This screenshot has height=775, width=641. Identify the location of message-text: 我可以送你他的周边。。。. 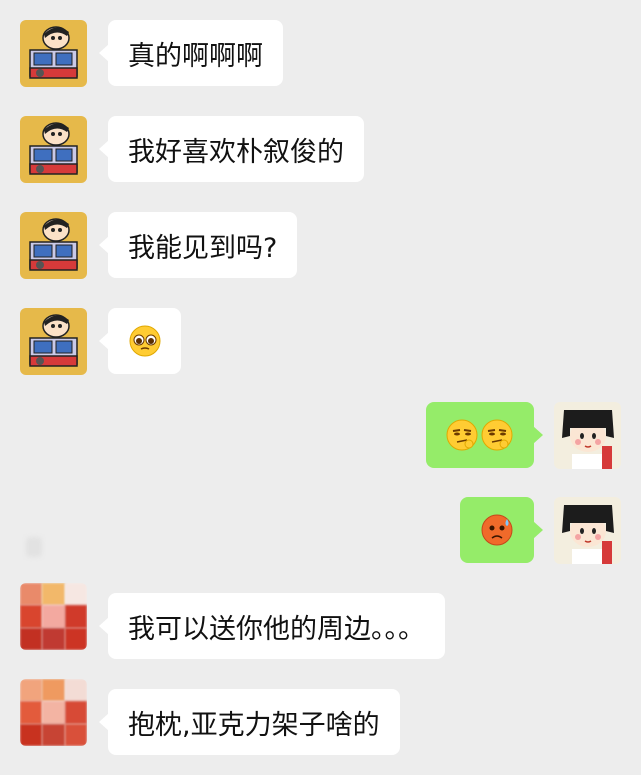
(276, 629).